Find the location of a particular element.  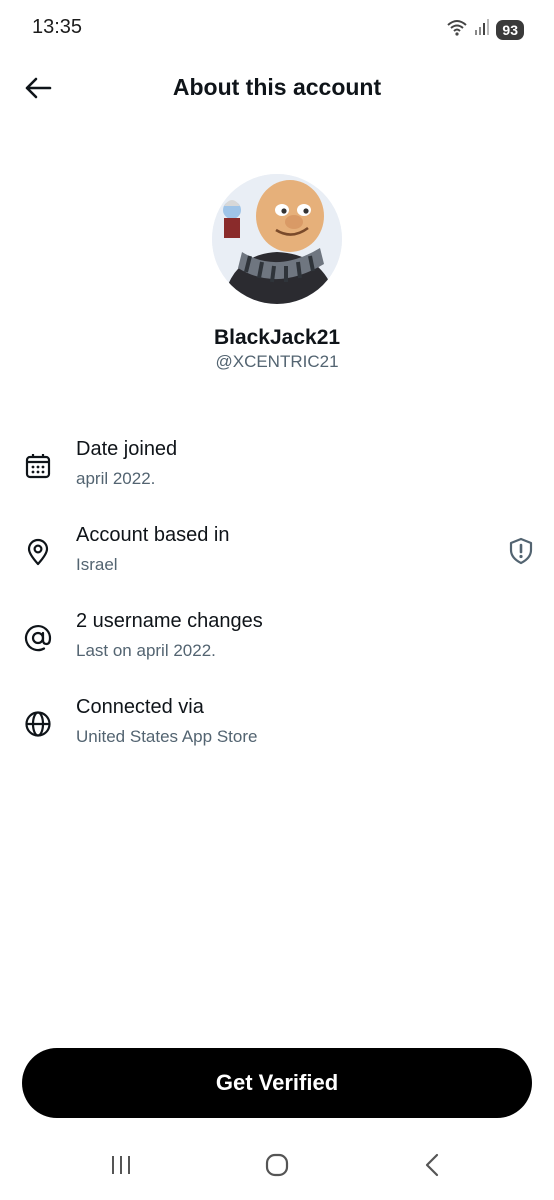

info-subtitle: Israel is located at coordinates (97, 564).